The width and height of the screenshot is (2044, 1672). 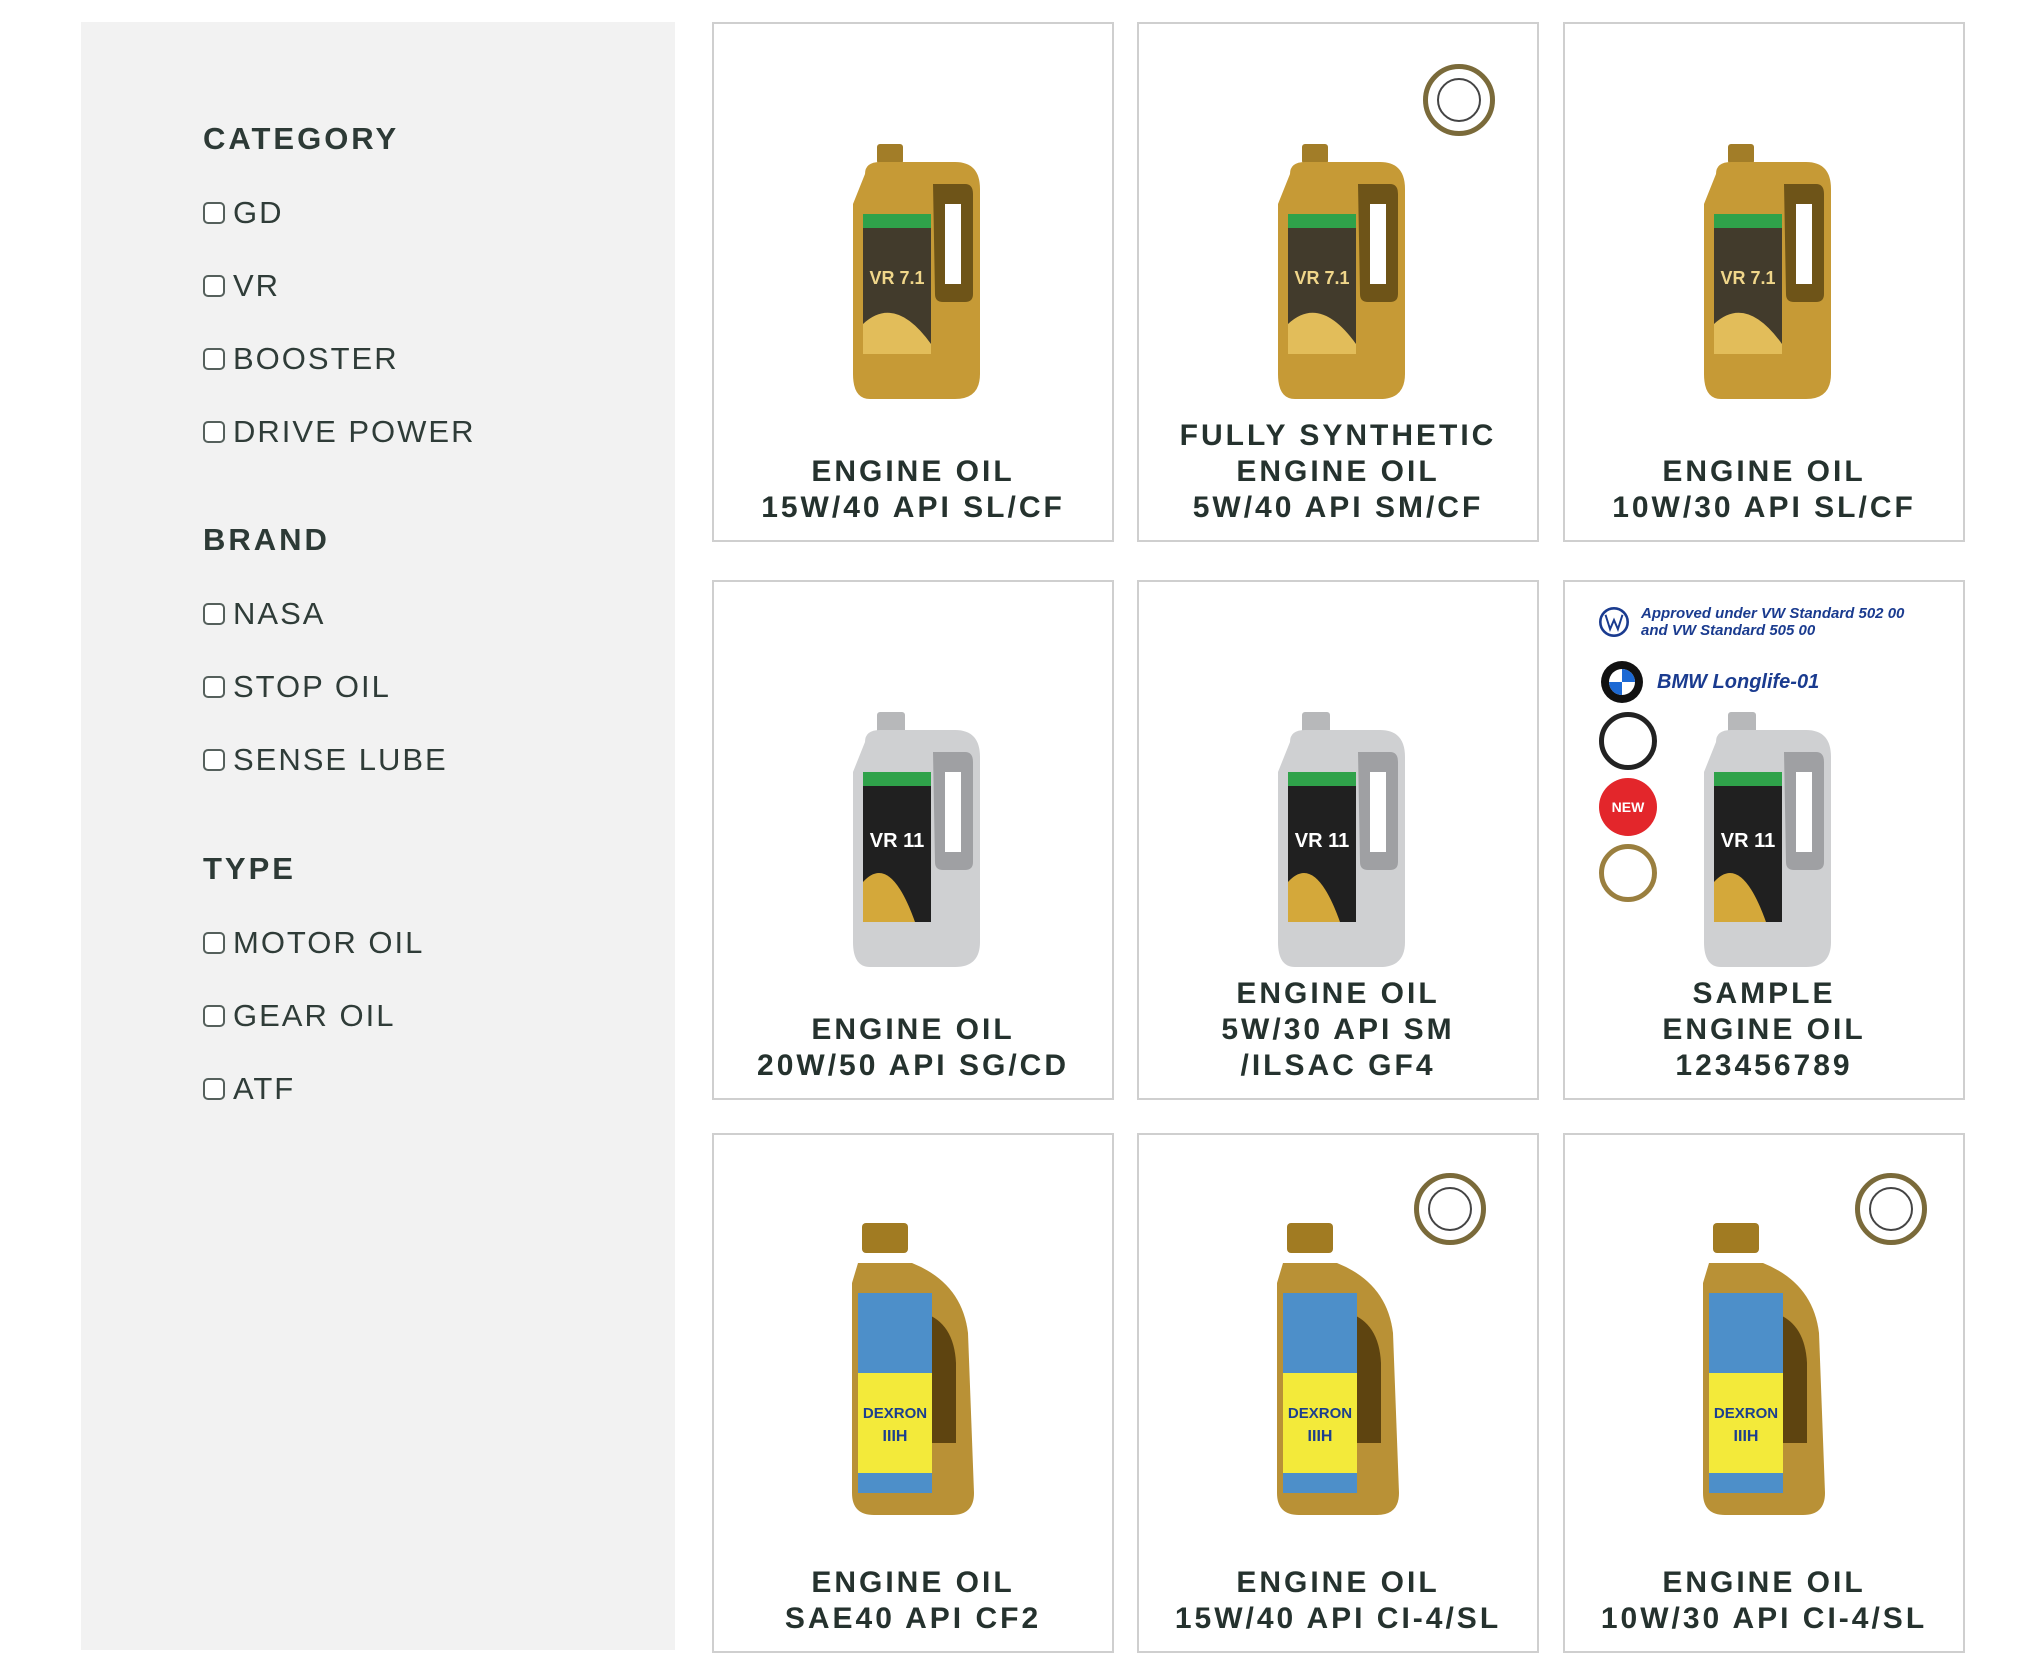 I want to click on product-title: ENGINE OIL 20W/50 API SG/CD, so click(x=913, y=1047).